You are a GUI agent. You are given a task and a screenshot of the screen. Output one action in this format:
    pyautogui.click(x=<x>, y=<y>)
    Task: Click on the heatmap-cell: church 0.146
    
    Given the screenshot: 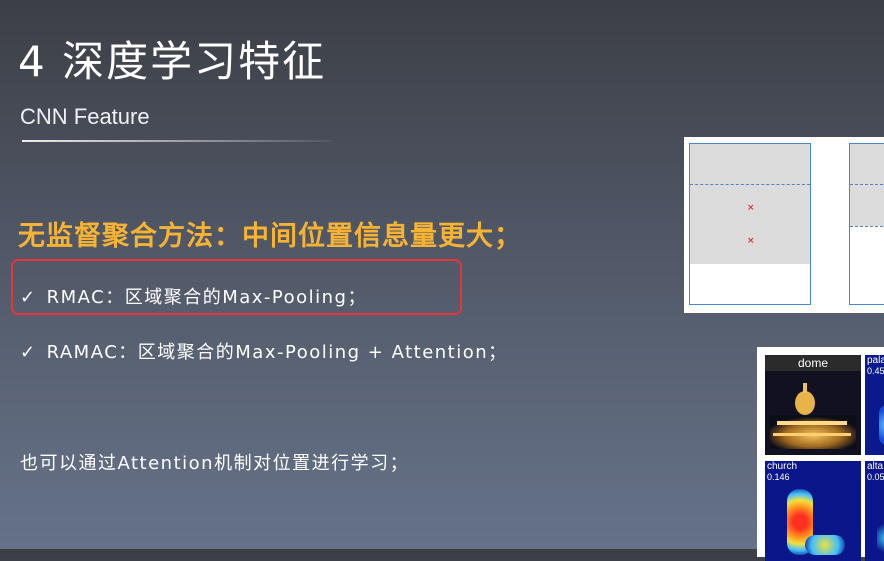 What is the action you would take?
    pyautogui.click(x=813, y=511)
    